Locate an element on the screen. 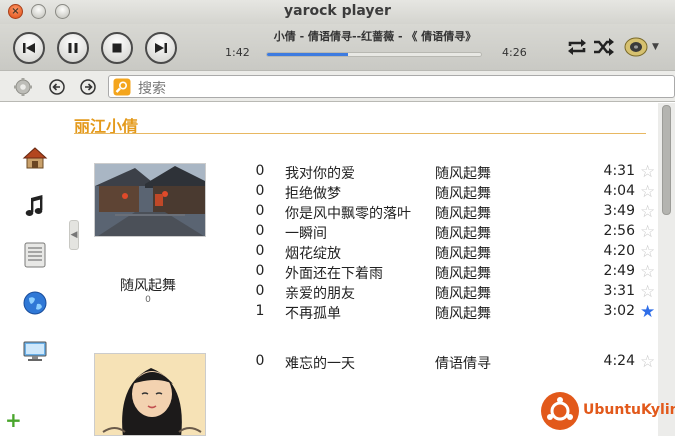  volume-icon is located at coordinates (636, 47).